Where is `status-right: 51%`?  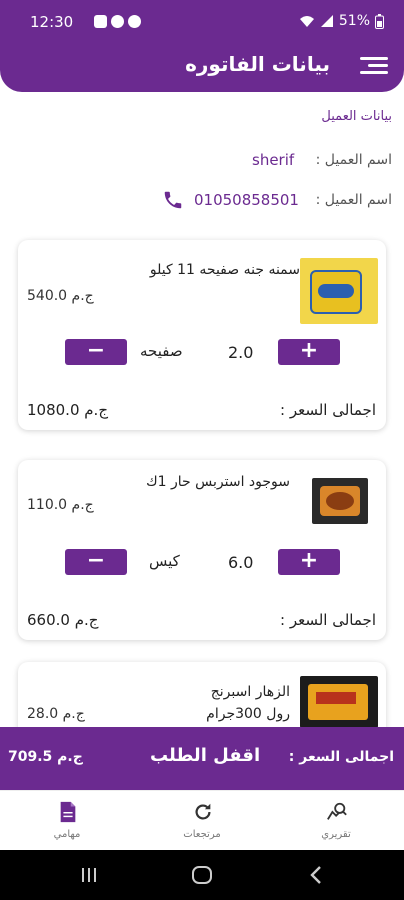 status-right: 51% is located at coordinates (341, 21).